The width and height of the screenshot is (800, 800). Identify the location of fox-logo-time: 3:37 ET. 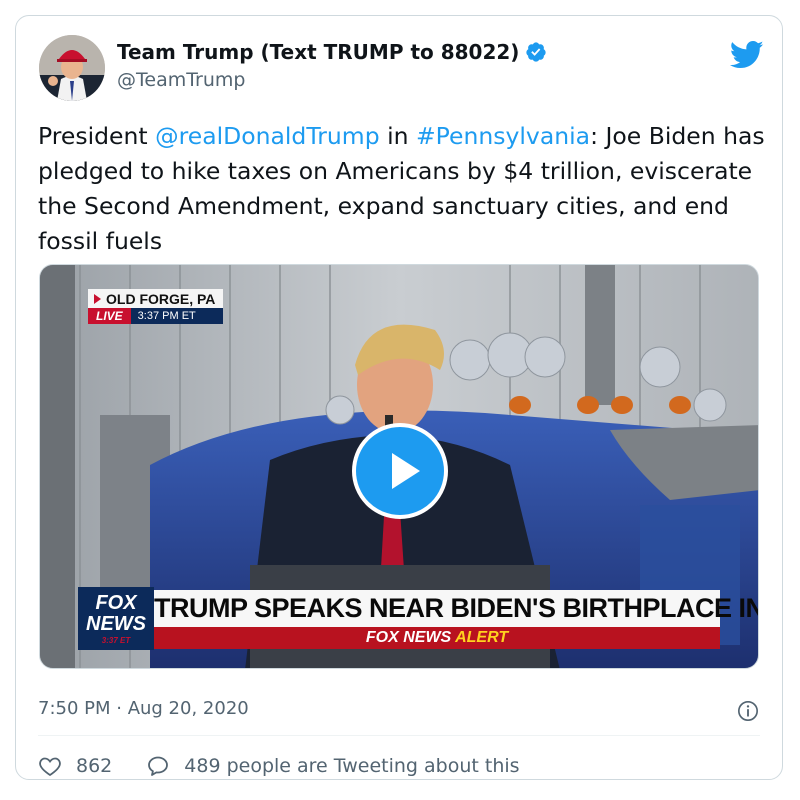
(116, 640).